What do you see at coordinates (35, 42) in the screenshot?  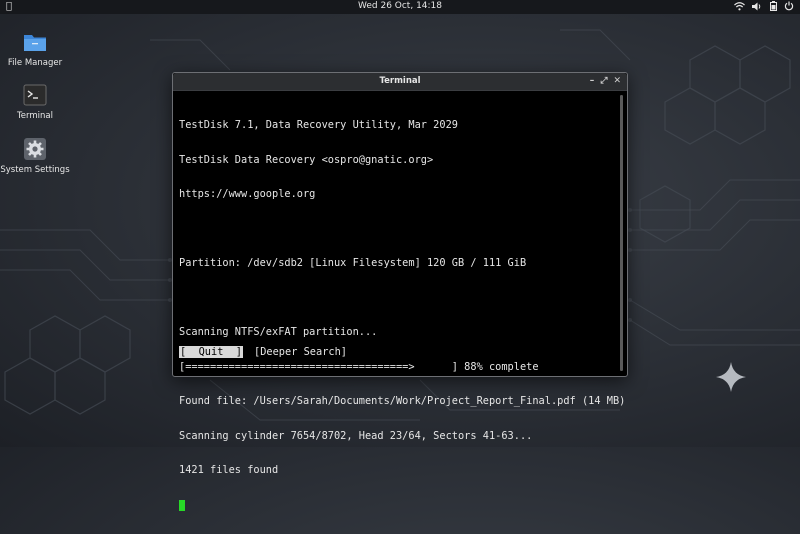 I see `folder-icon` at bounding box center [35, 42].